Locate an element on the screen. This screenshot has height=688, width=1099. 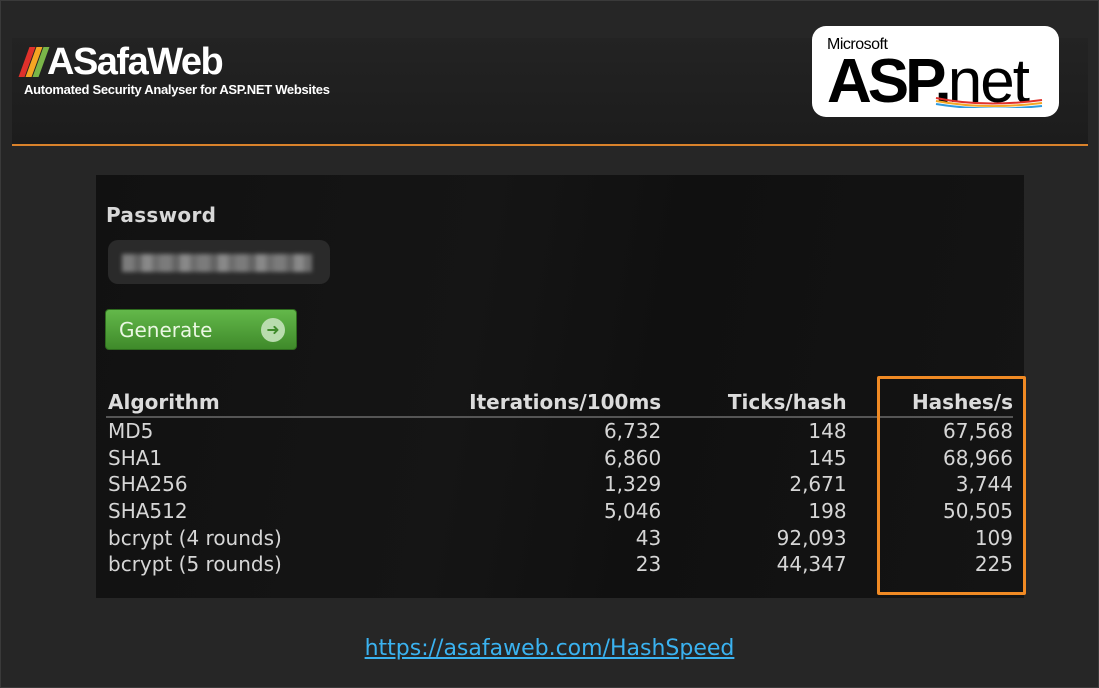
ticks-cell: 2,671 is located at coordinates (818, 484).